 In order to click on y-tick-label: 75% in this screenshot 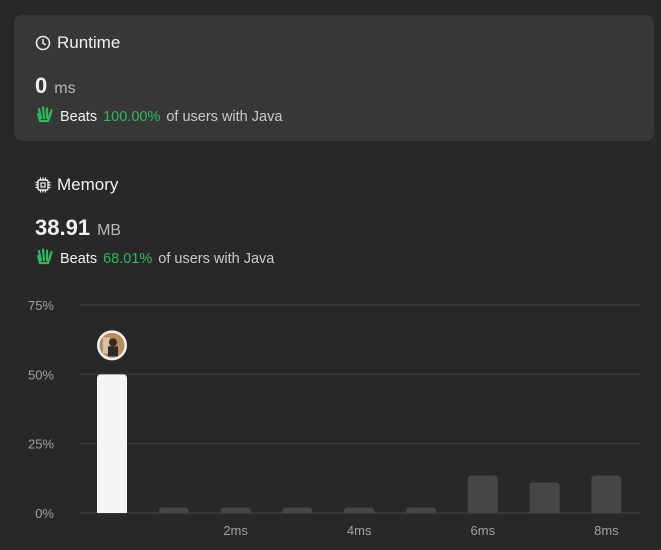, I will do `click(41, 305)`.